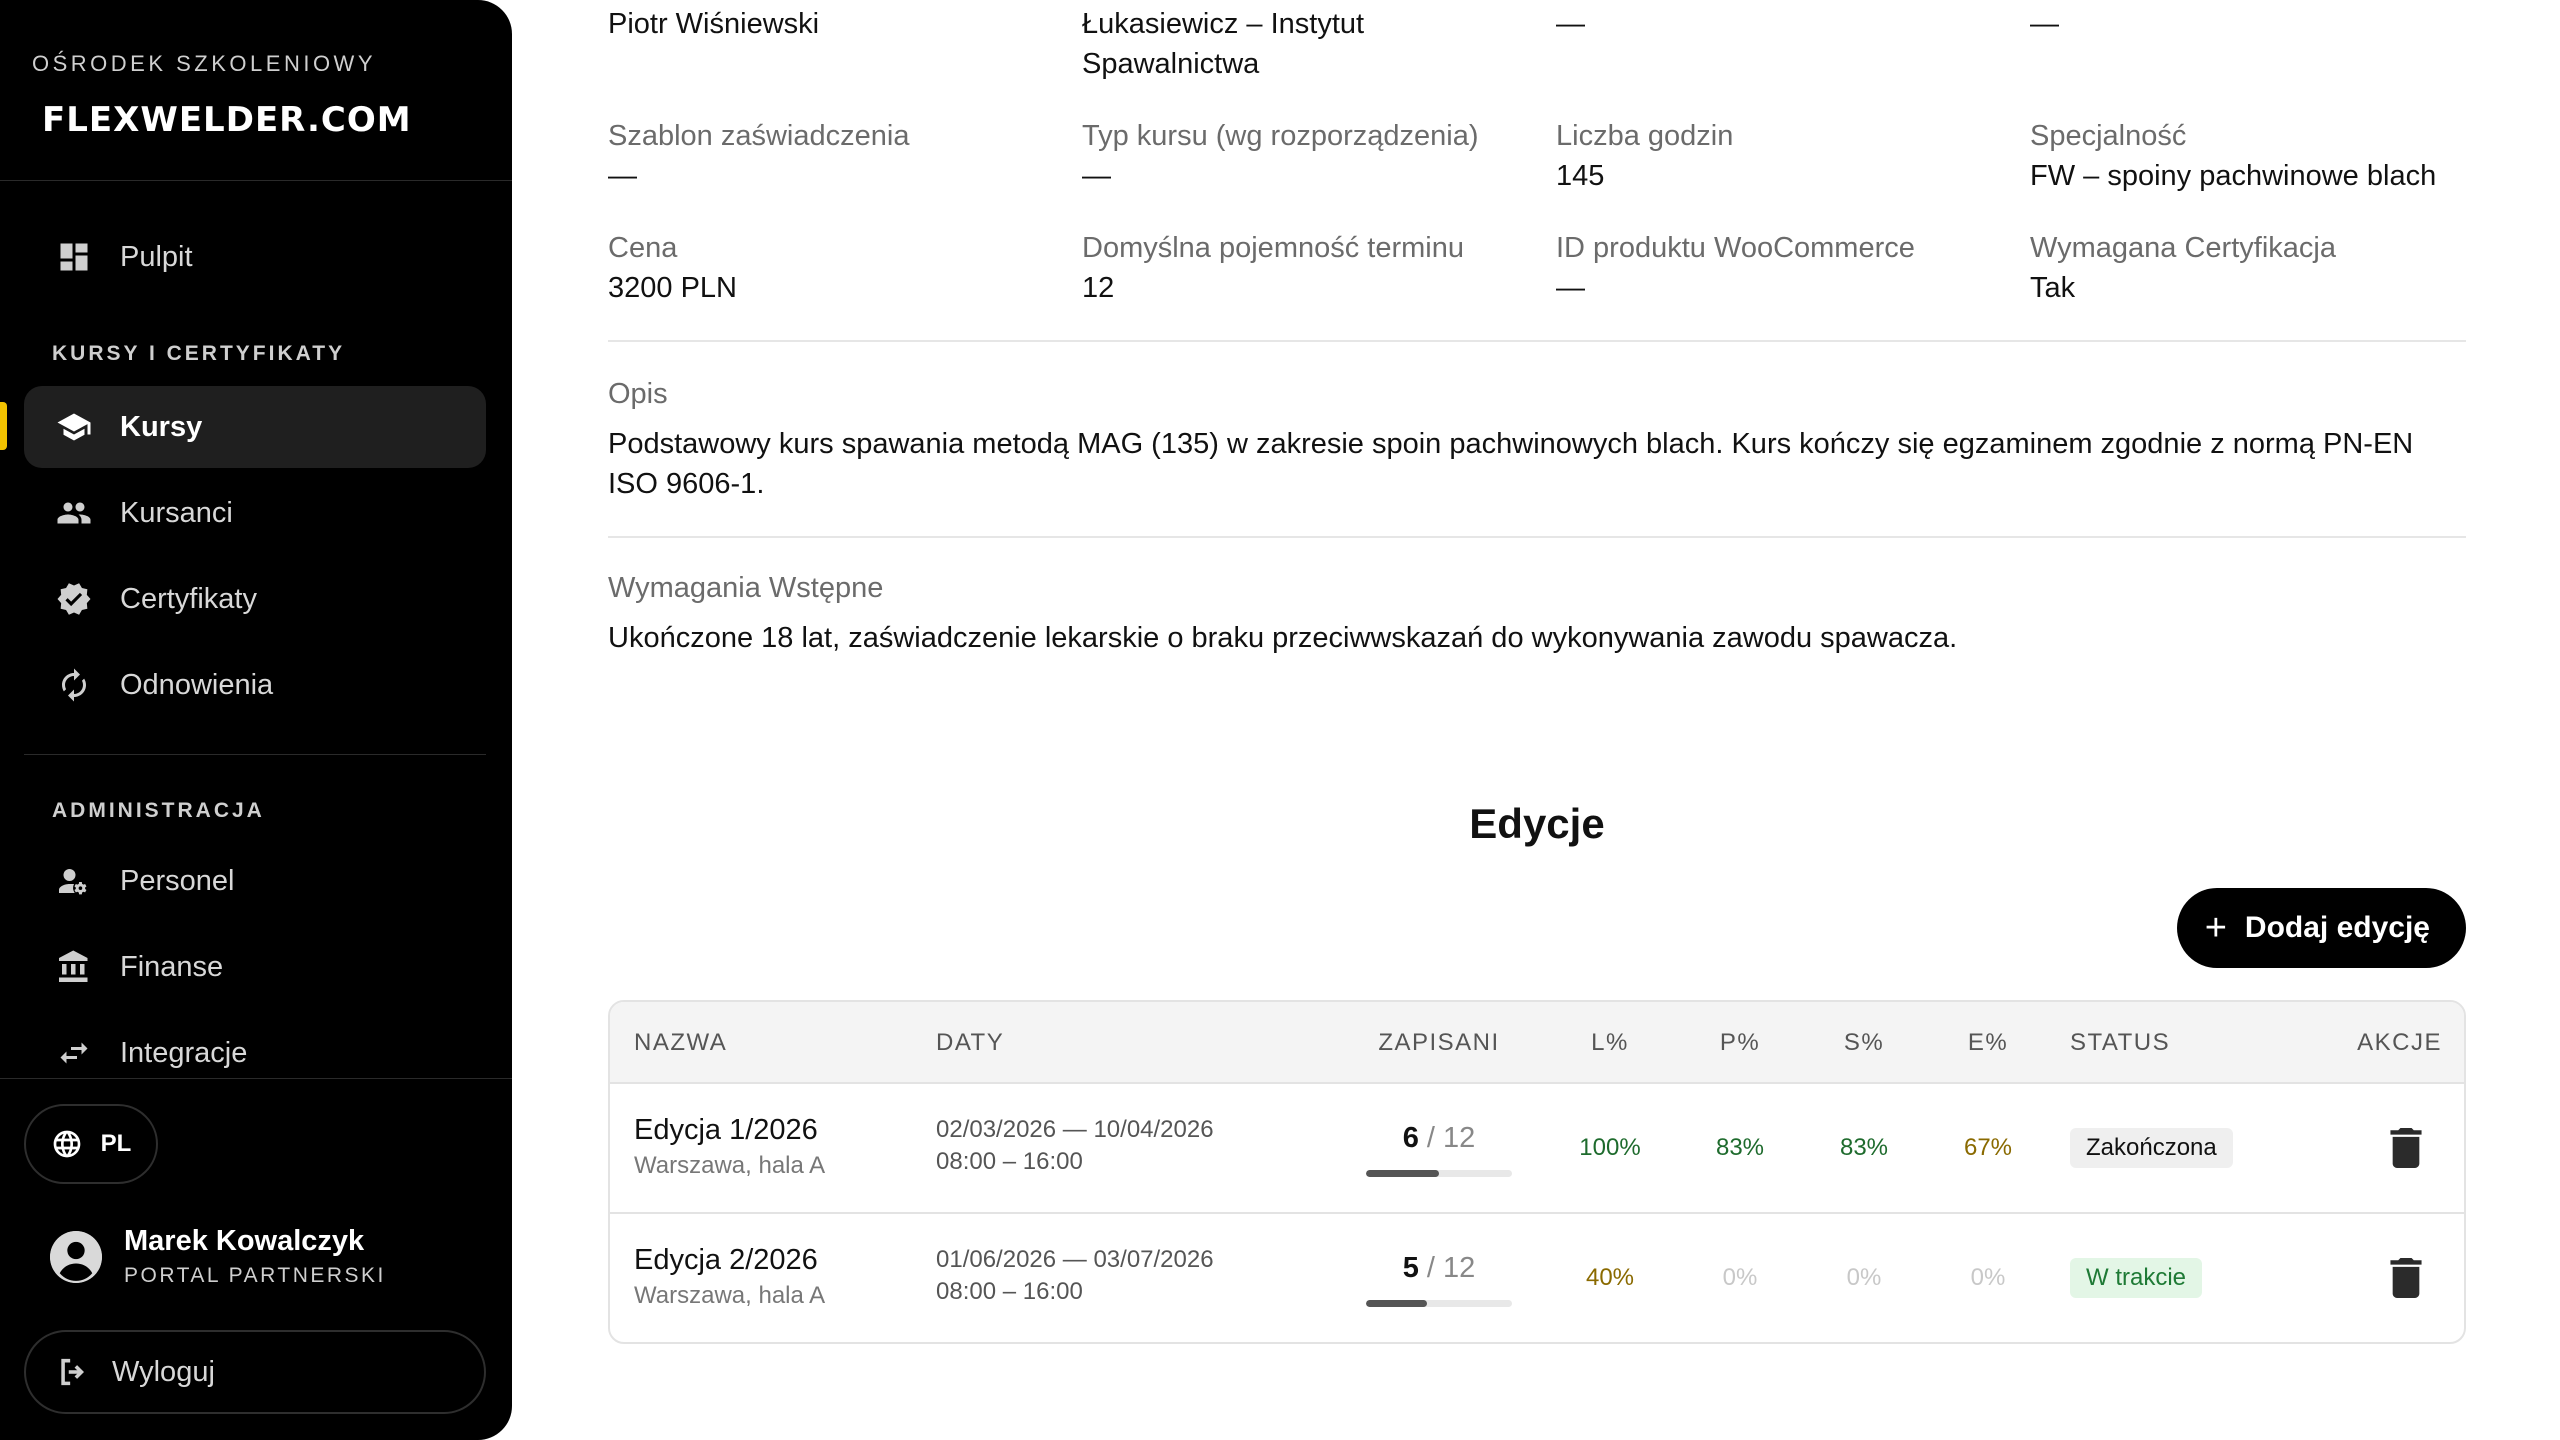 The height and width of the screenshot is (1440, 2560). I want to click on sidebar-item-label: Certyfikaty, so click(188, 598).